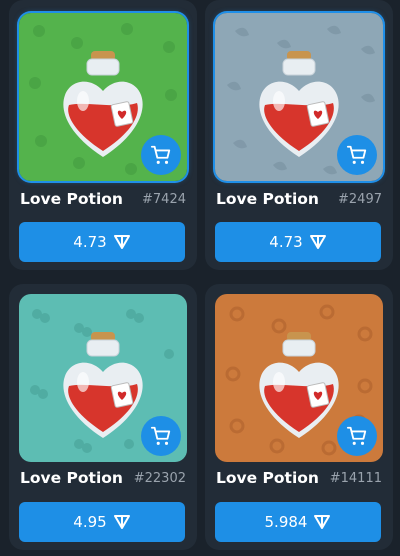 This screenshot has width=400, height=556. Describe the element at coordinates (360, 199) in the screenshot. I see `nft-number: #2497` at that location.